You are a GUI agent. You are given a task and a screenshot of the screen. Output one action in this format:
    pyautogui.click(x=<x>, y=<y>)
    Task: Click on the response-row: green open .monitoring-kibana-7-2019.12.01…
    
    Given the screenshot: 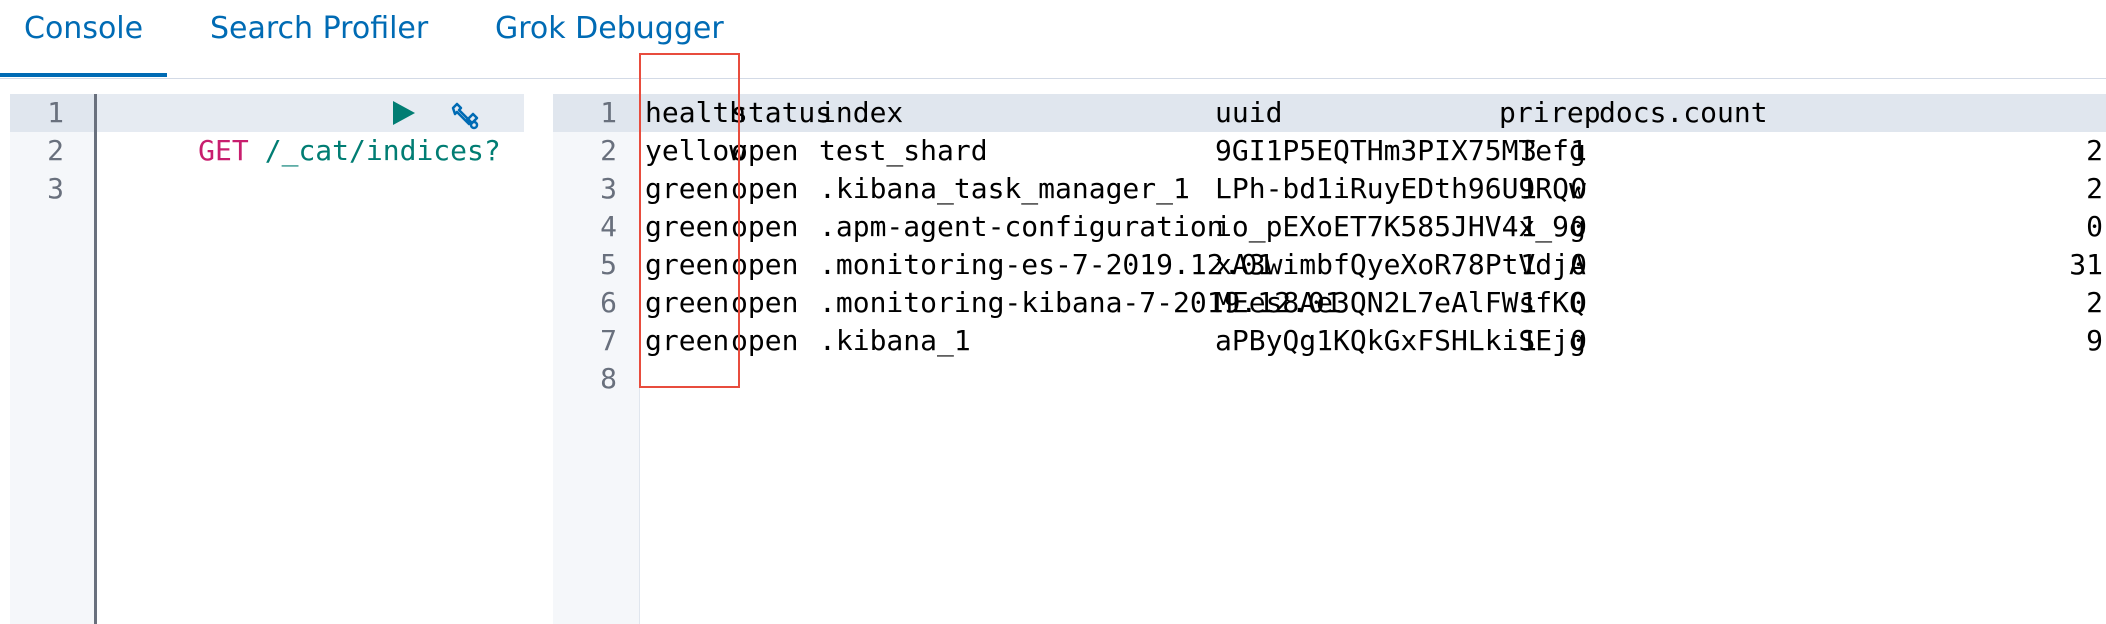 What is the action you would take?
    pyautogui.click(x=1373, y=303)
    